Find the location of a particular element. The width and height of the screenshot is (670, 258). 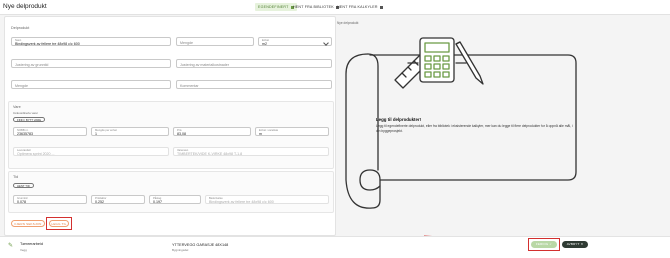

project-subtitle: Bygningsdel is located at coordinates (180, 250).